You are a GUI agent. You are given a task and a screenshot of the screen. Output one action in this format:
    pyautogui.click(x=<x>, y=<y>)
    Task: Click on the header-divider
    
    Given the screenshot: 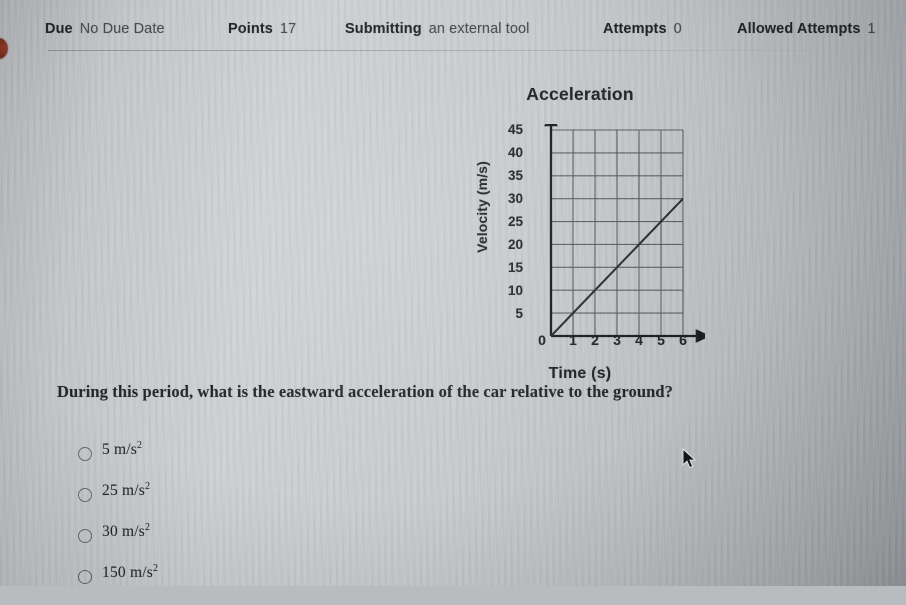 What is the action you would take?
    pyautogui.click(x=477, y=50)
    